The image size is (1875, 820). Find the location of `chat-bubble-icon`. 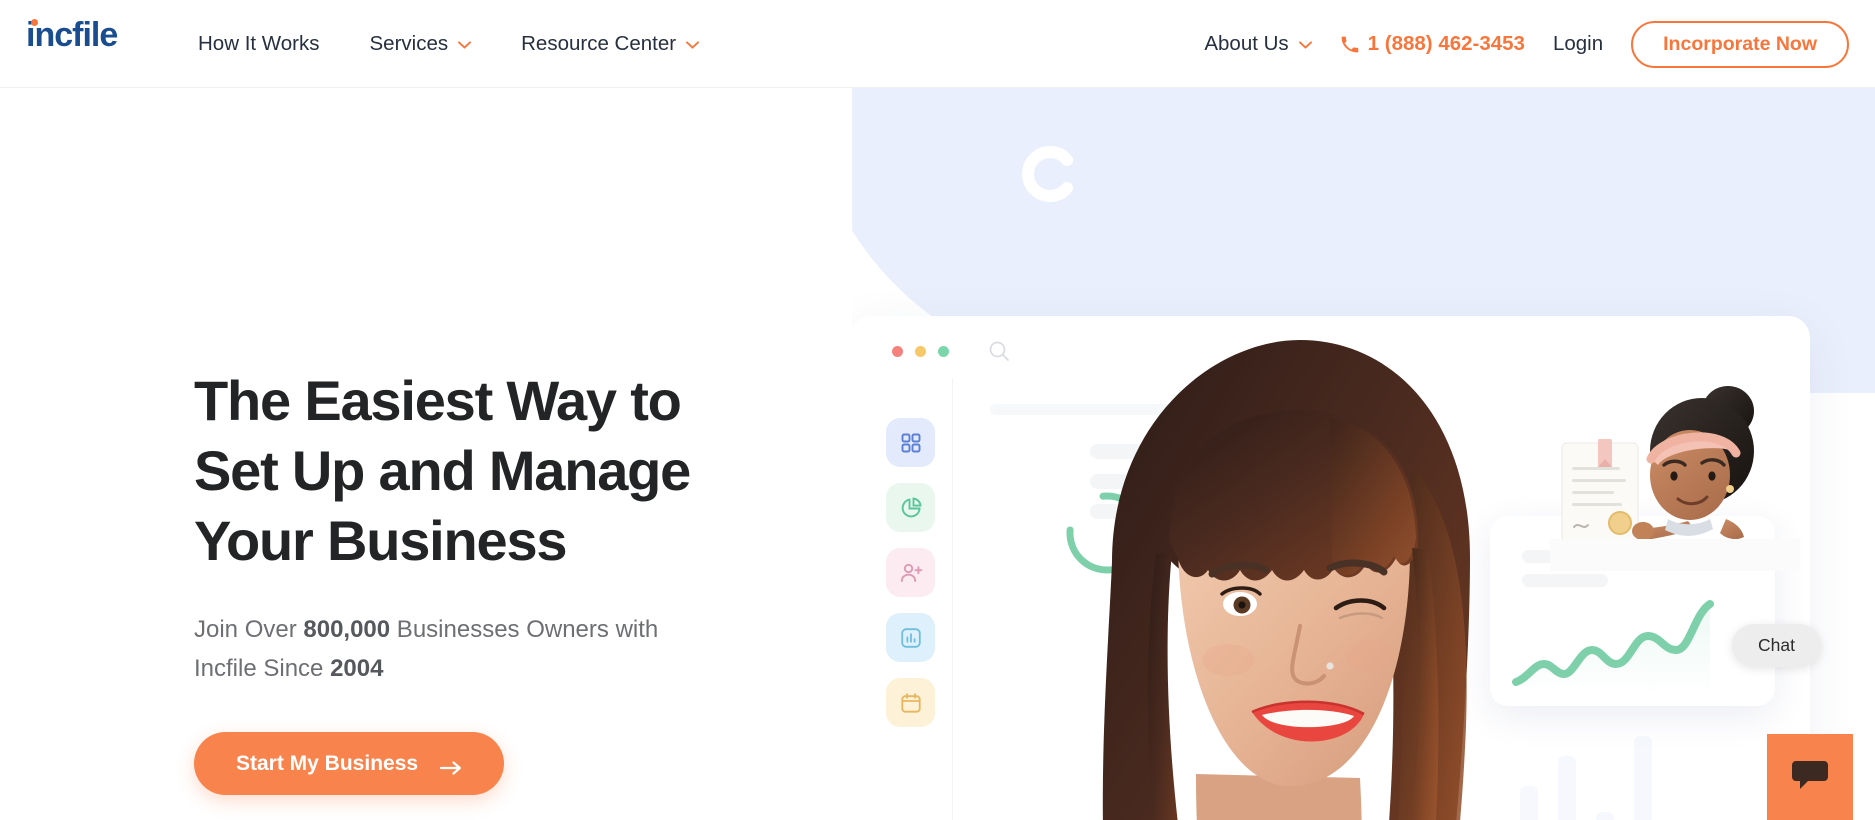

chat-bubble-icon is located at coordinates (1810, 777).